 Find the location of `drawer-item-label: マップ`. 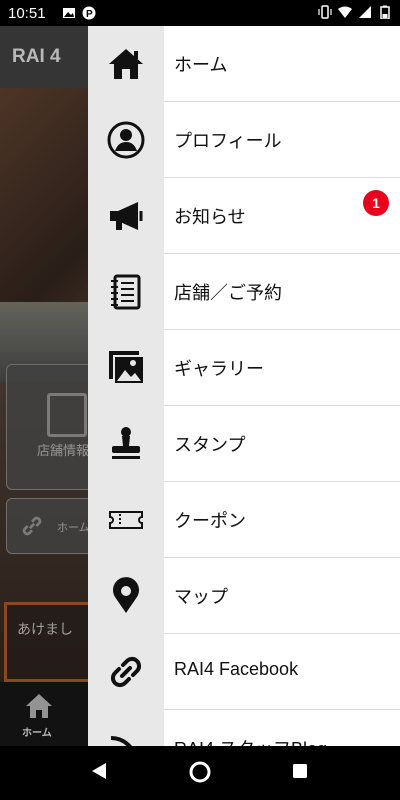

drawer-item-label: マップ is located at coordinates (201, 597).